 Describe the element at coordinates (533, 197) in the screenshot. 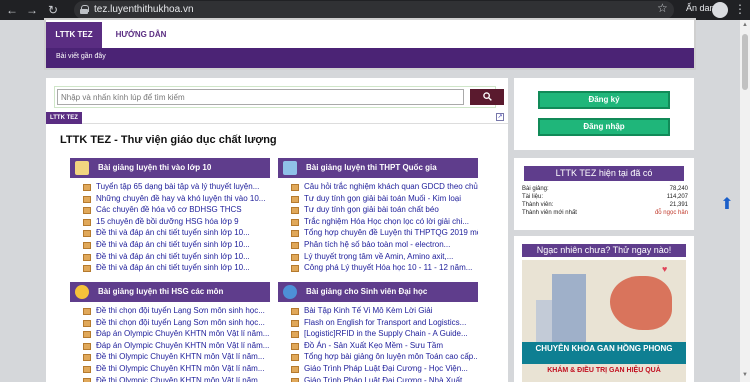

I see `stat-label: Tài liệu:` at that location.